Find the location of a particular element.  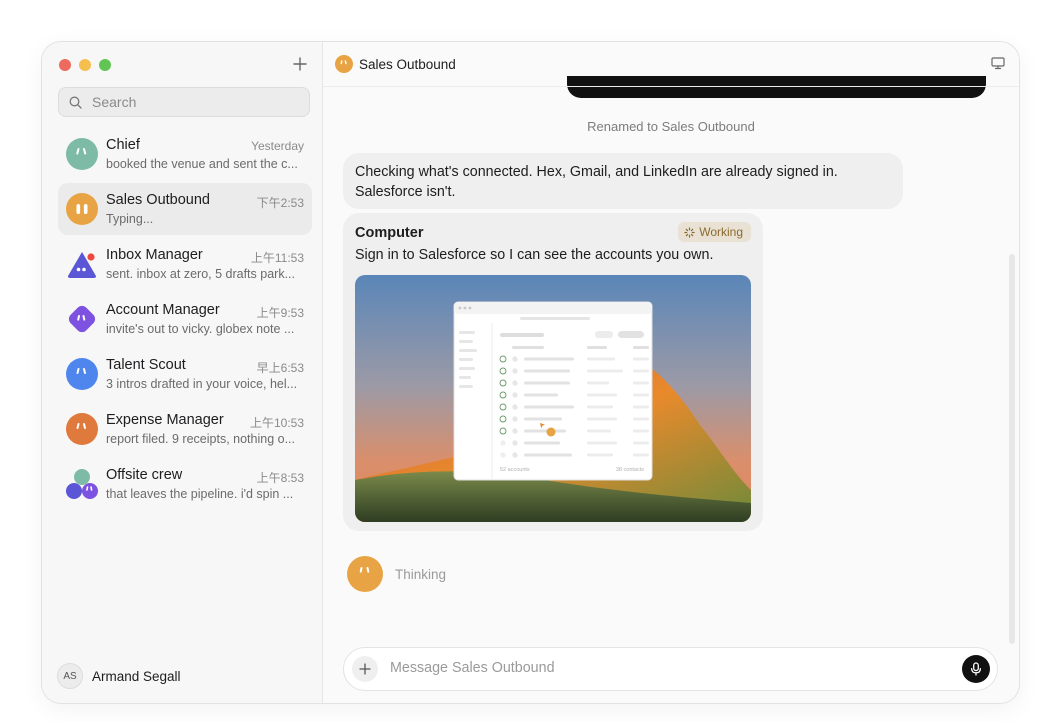

search-input is located at coordinates (192, 102).